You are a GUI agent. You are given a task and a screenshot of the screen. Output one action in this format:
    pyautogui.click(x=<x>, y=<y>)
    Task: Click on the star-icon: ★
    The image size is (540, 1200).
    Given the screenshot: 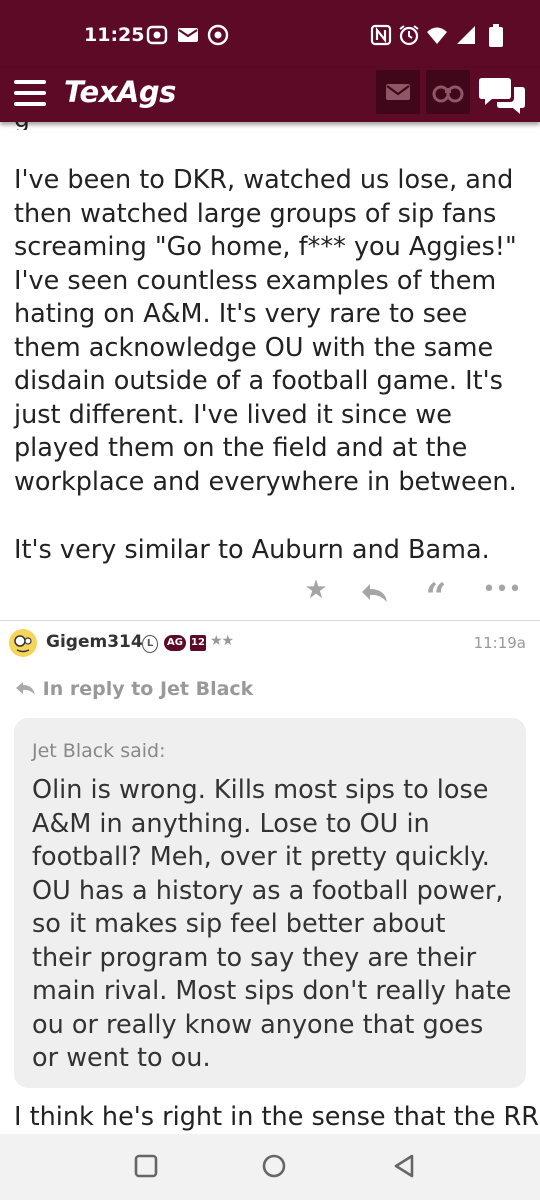 What is the action you would take?
    pyautogui.click(x=316, y=593)
    